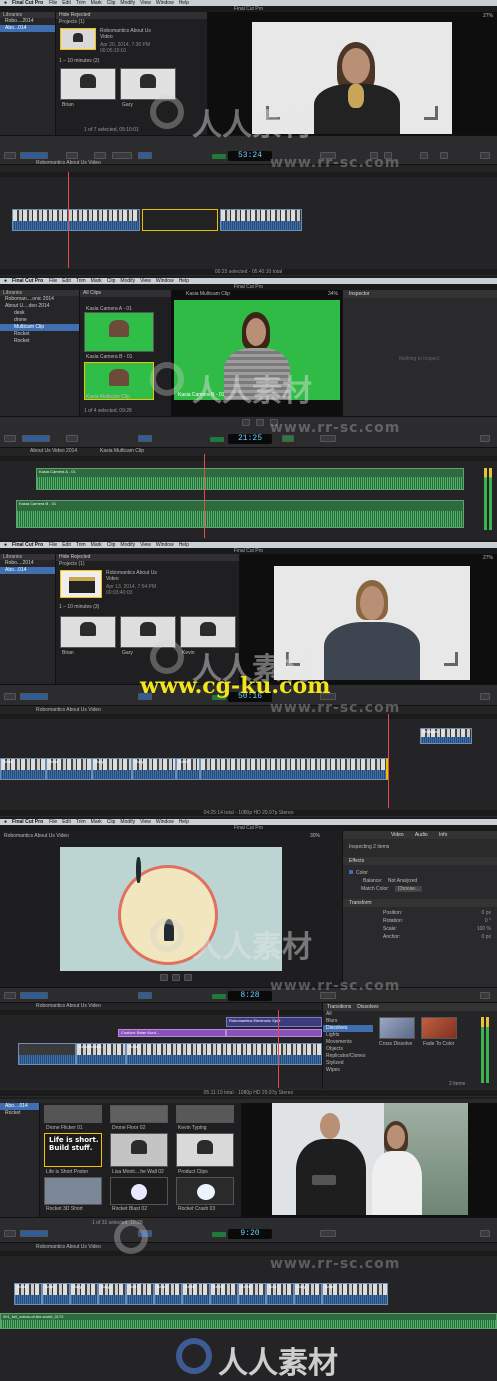  I want to click on scale-value: 100 %, so click(484, 929).